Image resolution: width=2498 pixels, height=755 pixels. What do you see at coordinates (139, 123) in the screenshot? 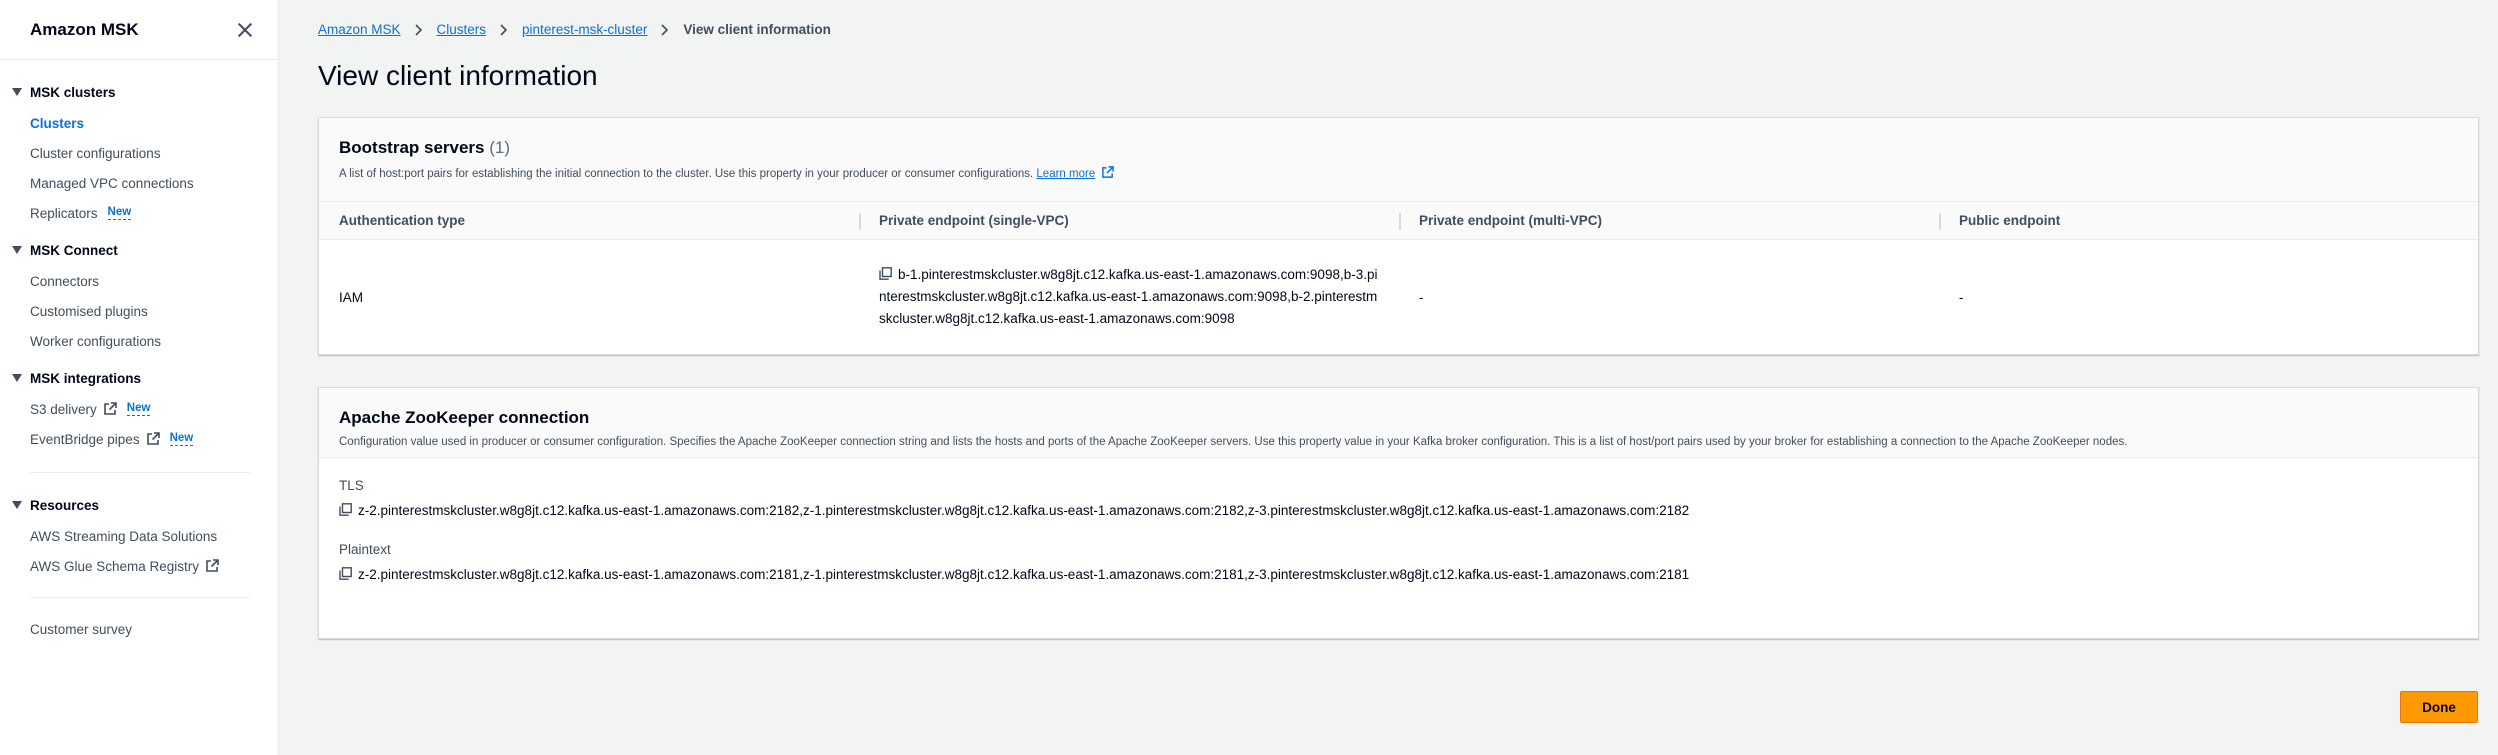
I see `sidebar-item-clusters: Clusters` at bounding box center [139, 123].